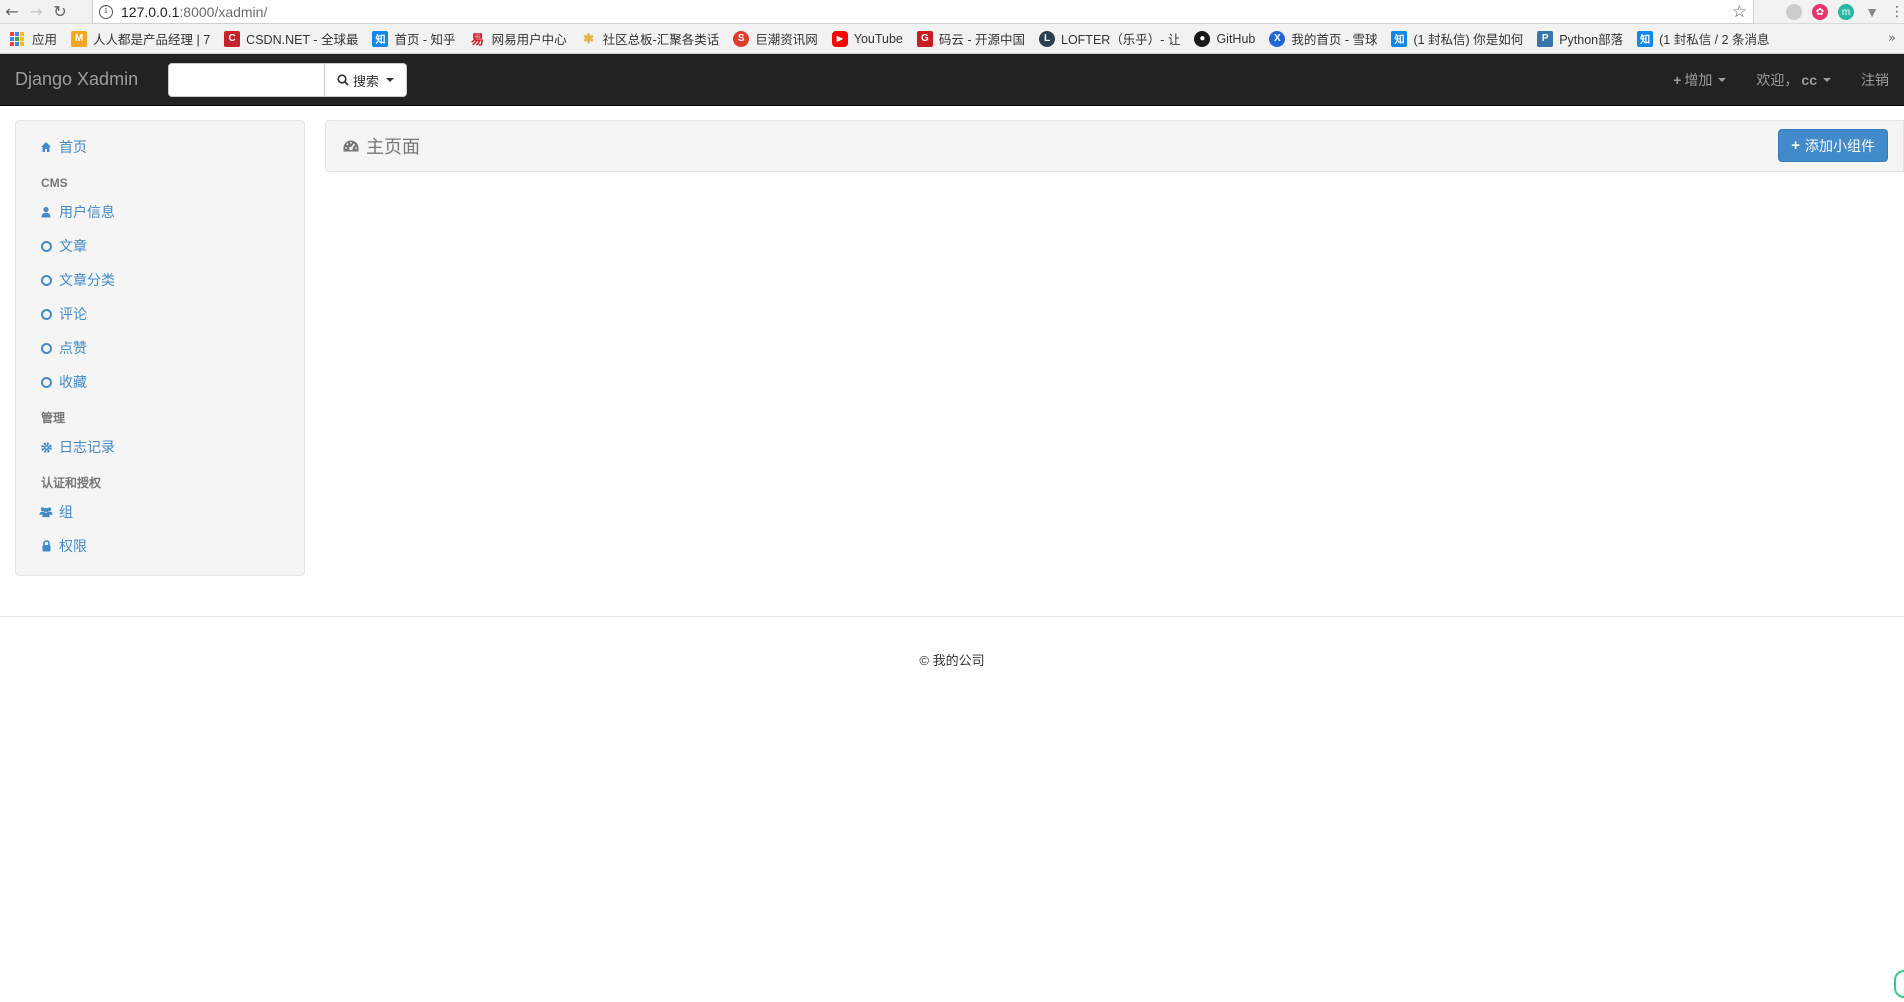  Describe the element at coordinates (160, 314) in the screenshot. I see `sidebar-item-comment: 评论` at that location.